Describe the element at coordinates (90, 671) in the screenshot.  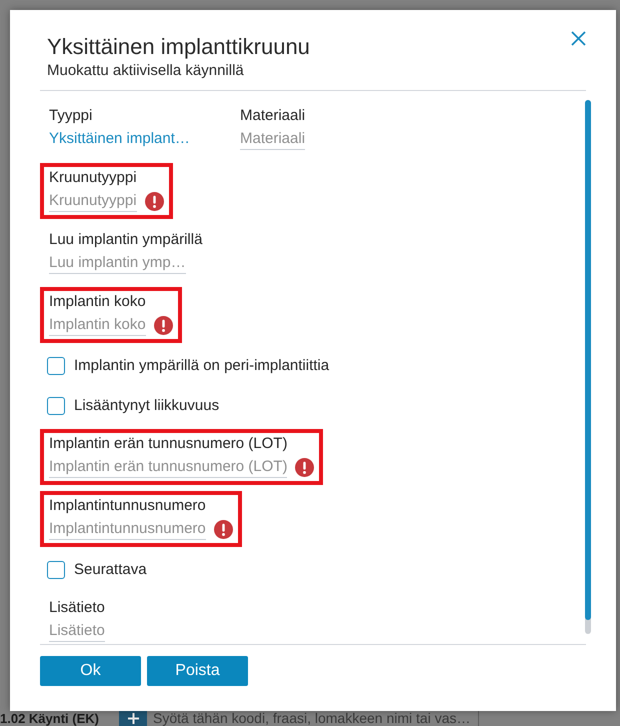
I see `ok-button: Ok` at that location.